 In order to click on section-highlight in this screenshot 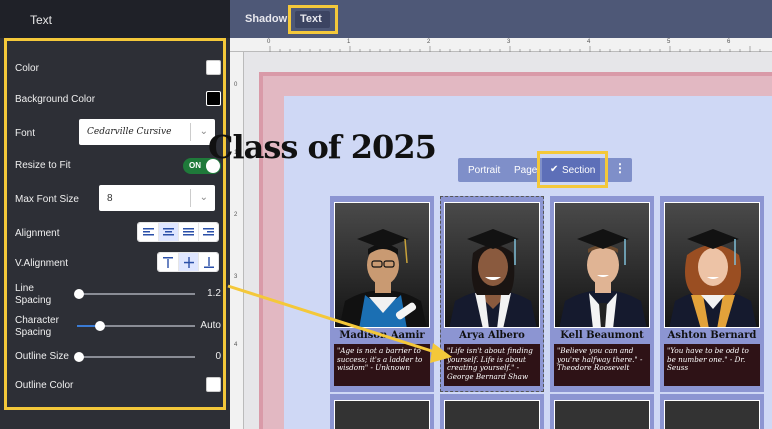, I will do `click(572, 169)`.